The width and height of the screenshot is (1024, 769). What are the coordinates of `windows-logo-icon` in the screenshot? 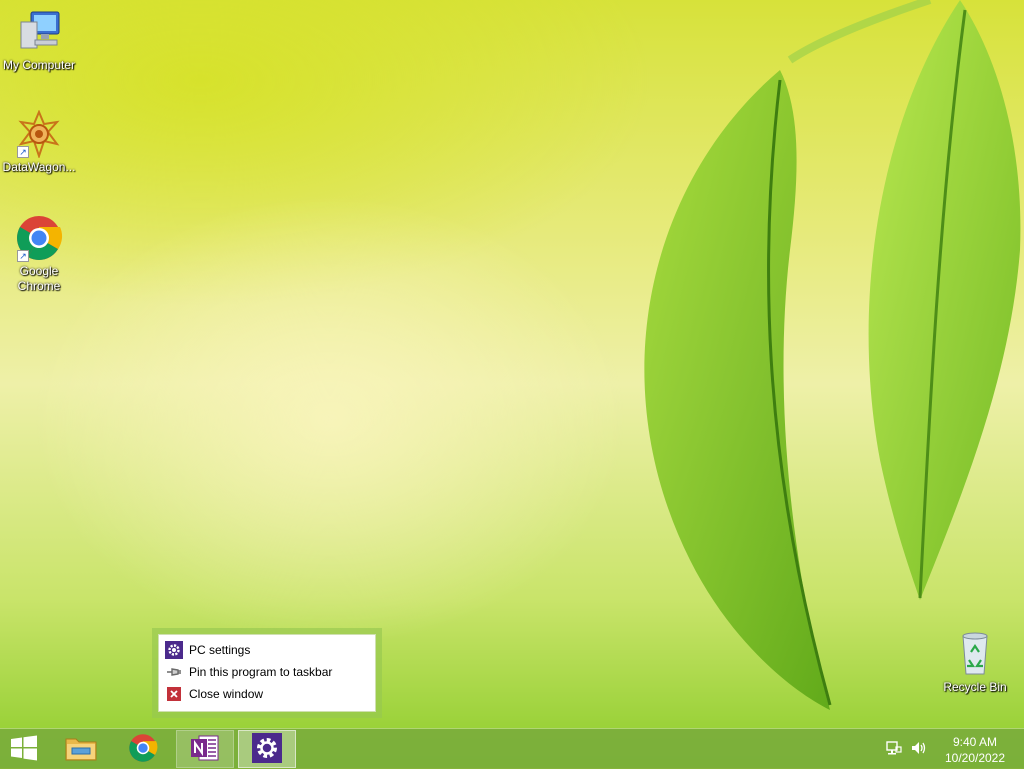 It's located at (24, 749).